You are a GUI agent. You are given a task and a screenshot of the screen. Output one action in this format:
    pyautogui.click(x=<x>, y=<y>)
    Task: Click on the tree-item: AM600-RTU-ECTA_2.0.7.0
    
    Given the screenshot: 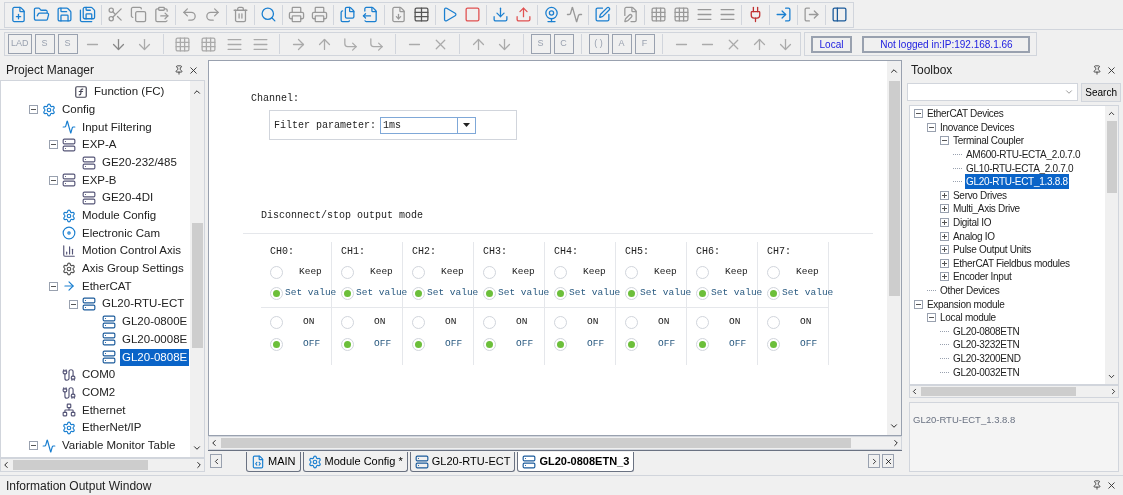 What is the action you would take?
    pyautogui.click(x=1023, y=155)
    